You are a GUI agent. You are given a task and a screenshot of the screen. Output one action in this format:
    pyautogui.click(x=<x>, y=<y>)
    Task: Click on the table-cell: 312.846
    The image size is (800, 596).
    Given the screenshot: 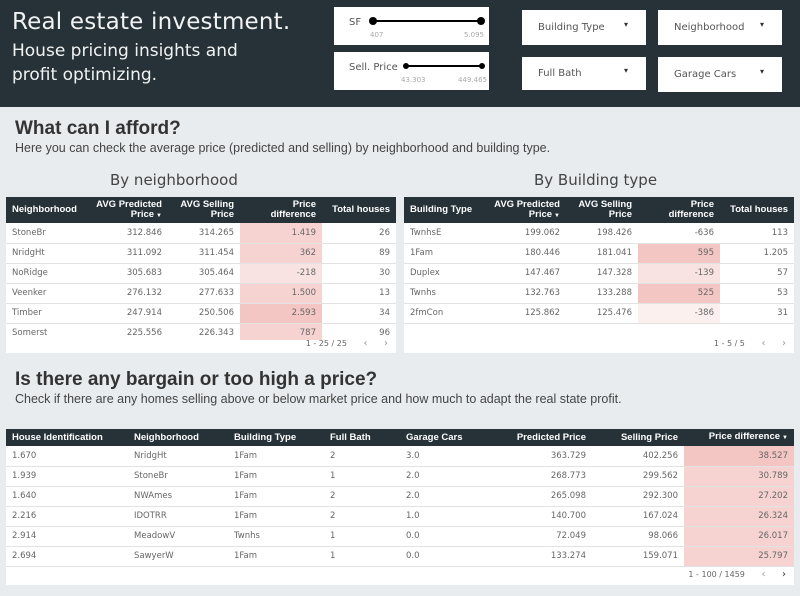 What is the action you would take?
    pyautogui.click(x=129, y=233)
    